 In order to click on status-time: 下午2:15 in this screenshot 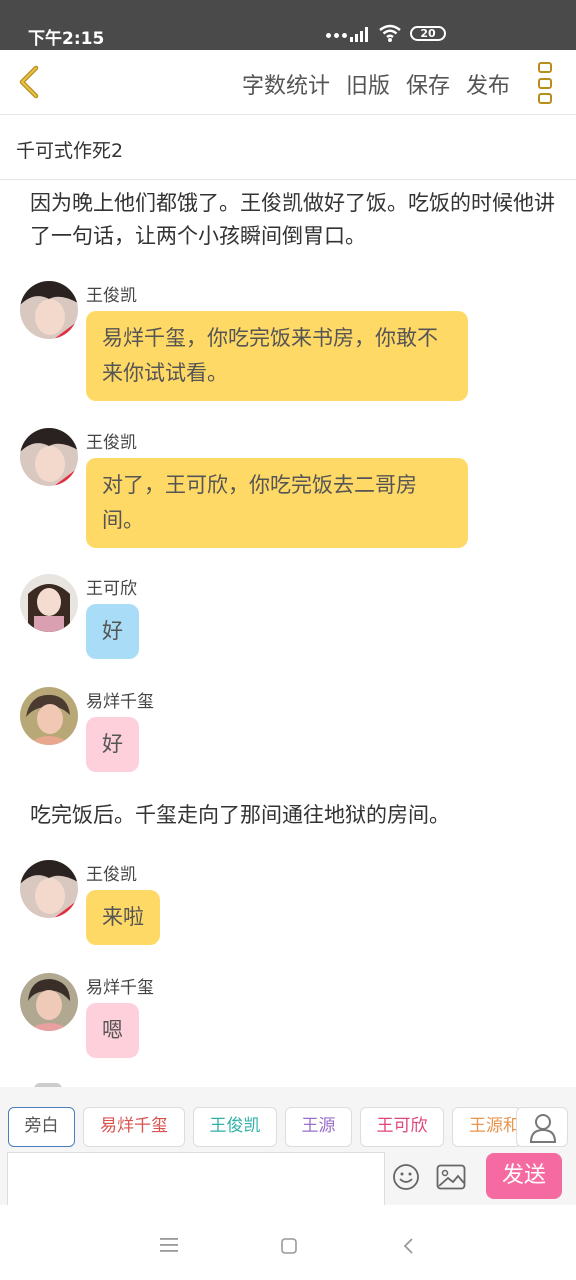, I will do `click(66, 39)`.